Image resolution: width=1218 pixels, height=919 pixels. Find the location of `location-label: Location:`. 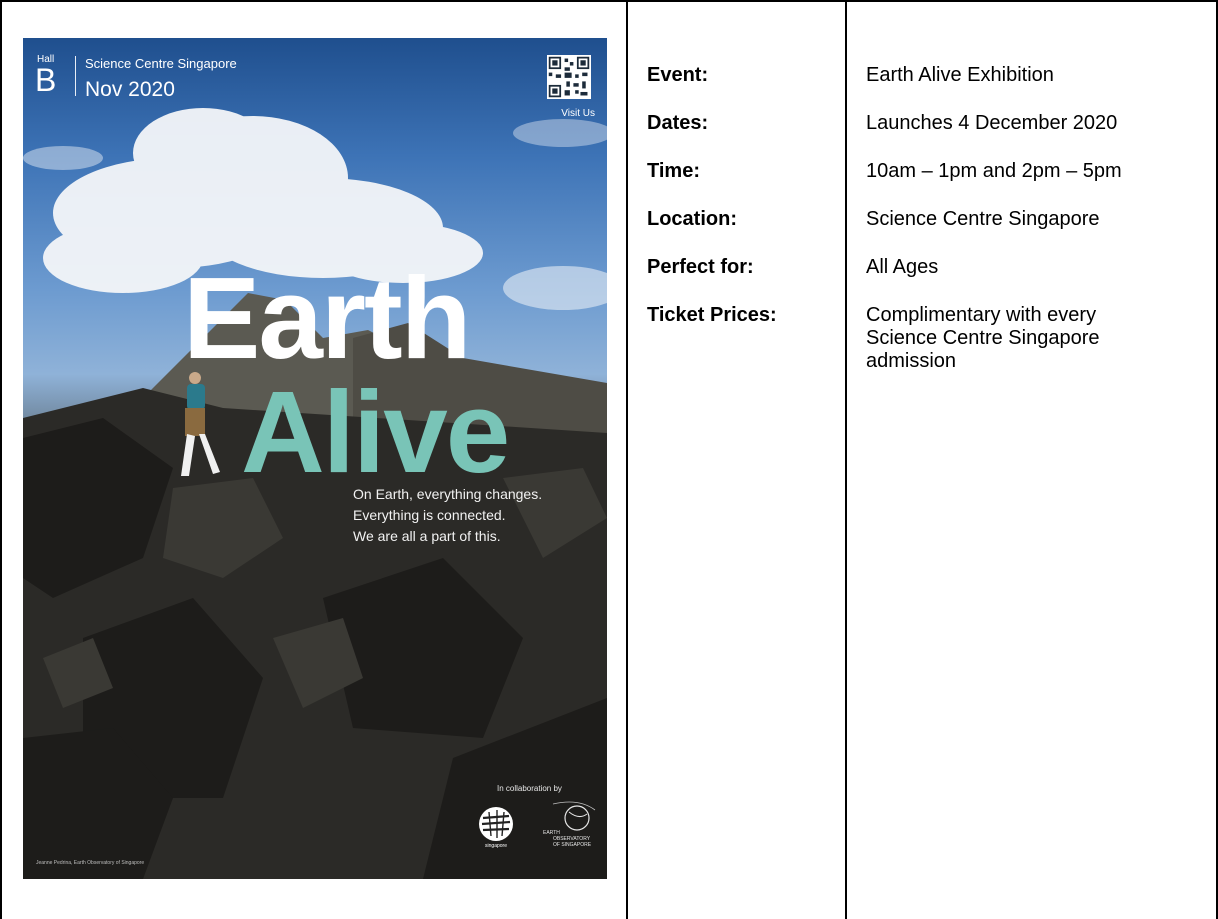

location-label: Location: is located at coordinates (692, 219).